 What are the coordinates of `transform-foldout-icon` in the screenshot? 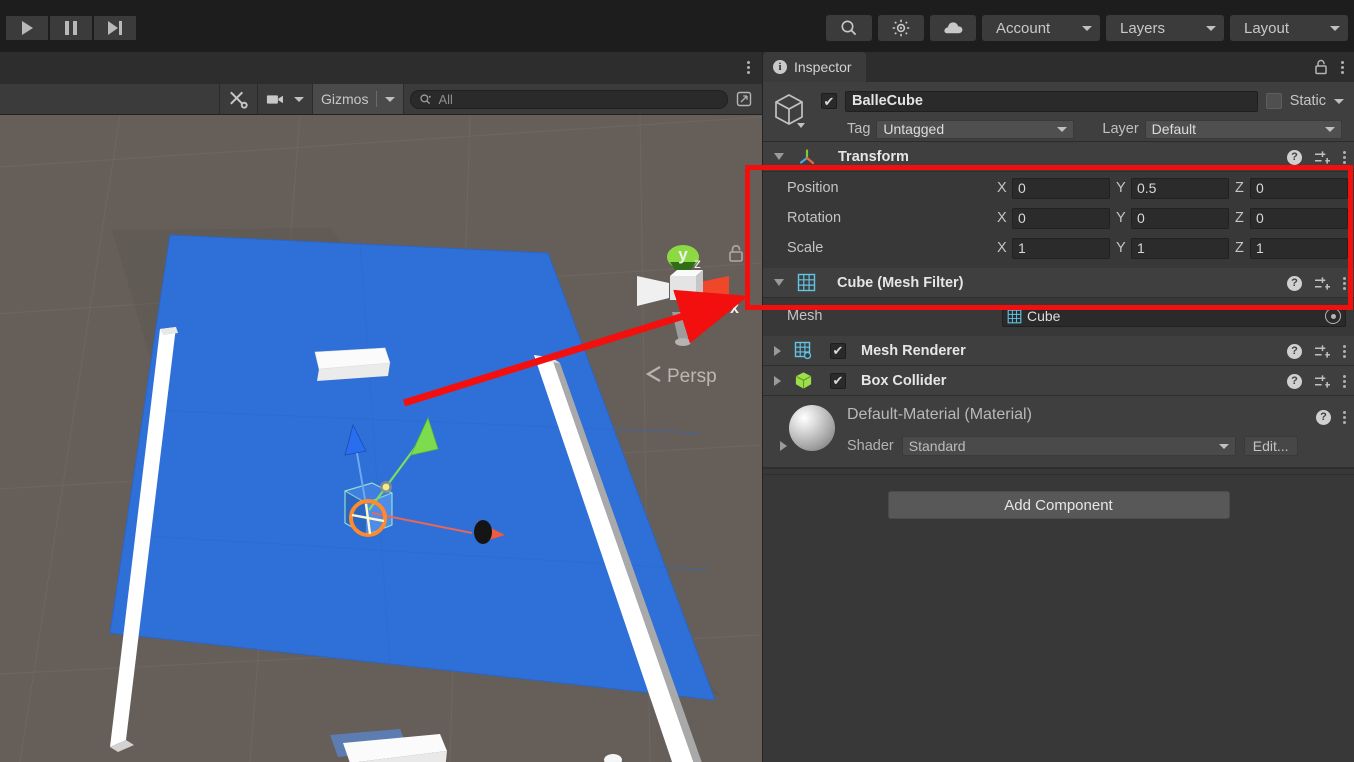 It's located at (779, 156).